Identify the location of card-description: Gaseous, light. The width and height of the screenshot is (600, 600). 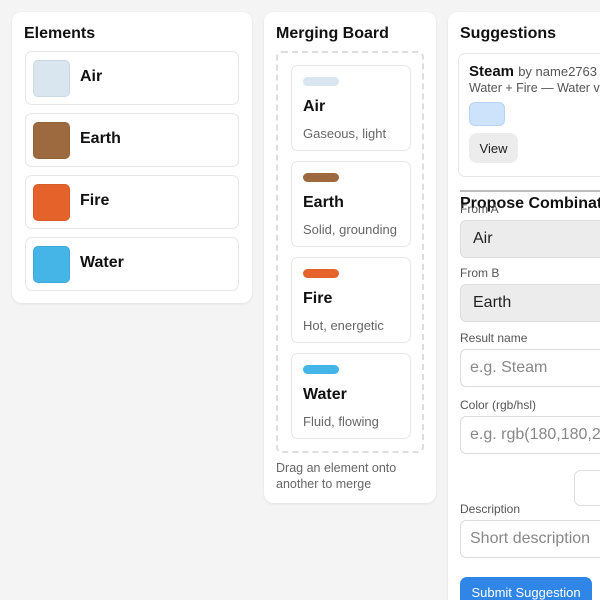
(345, 133).